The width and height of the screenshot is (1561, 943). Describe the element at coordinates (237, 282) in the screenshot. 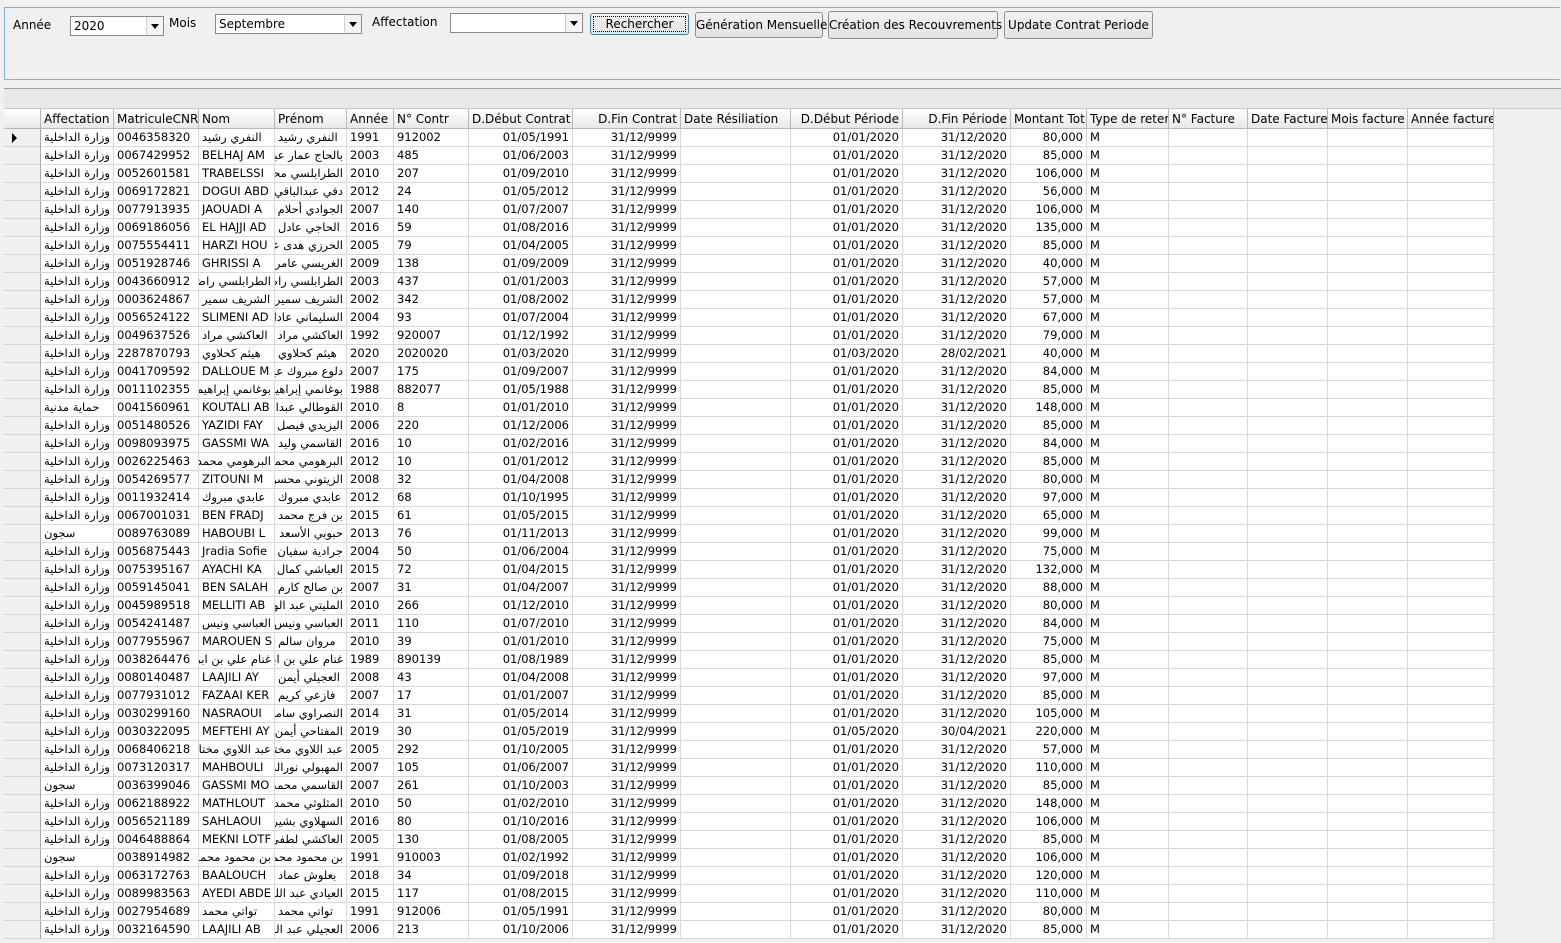

I see `table-cell: الطرابلسي راضيا` at that location.